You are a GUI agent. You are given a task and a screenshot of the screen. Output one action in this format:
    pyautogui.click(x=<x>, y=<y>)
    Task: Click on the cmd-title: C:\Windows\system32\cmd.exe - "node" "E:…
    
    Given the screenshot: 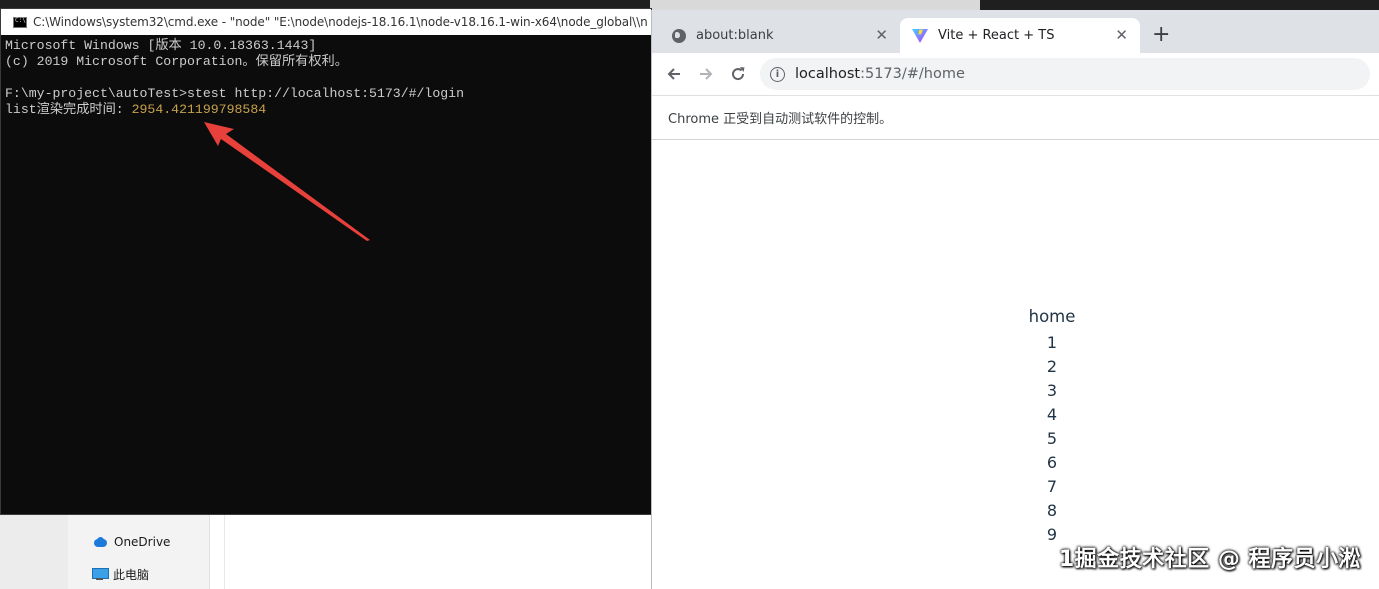 What is the action you would take?
    pyautogui.click(x=340, y=22)
    